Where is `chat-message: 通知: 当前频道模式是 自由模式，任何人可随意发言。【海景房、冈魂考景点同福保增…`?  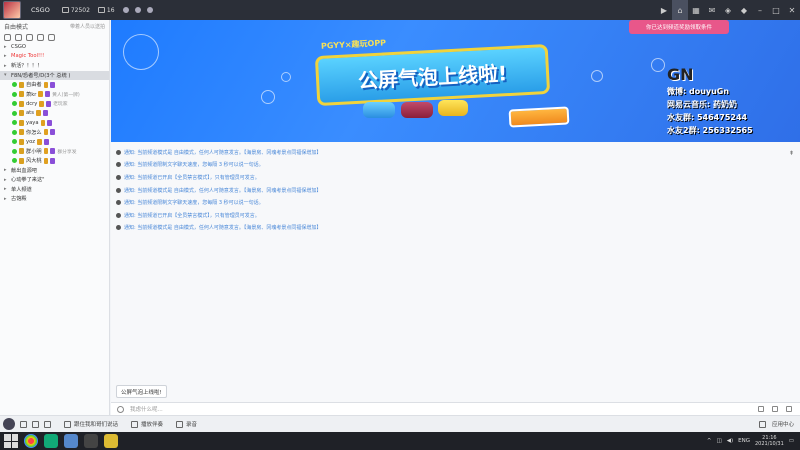
chat-message: 通知: 当前频道模式是 自由模式，任何人可随意发言。【海景房、冈魂考景点同福保增… is located at coordinates (455, 152).